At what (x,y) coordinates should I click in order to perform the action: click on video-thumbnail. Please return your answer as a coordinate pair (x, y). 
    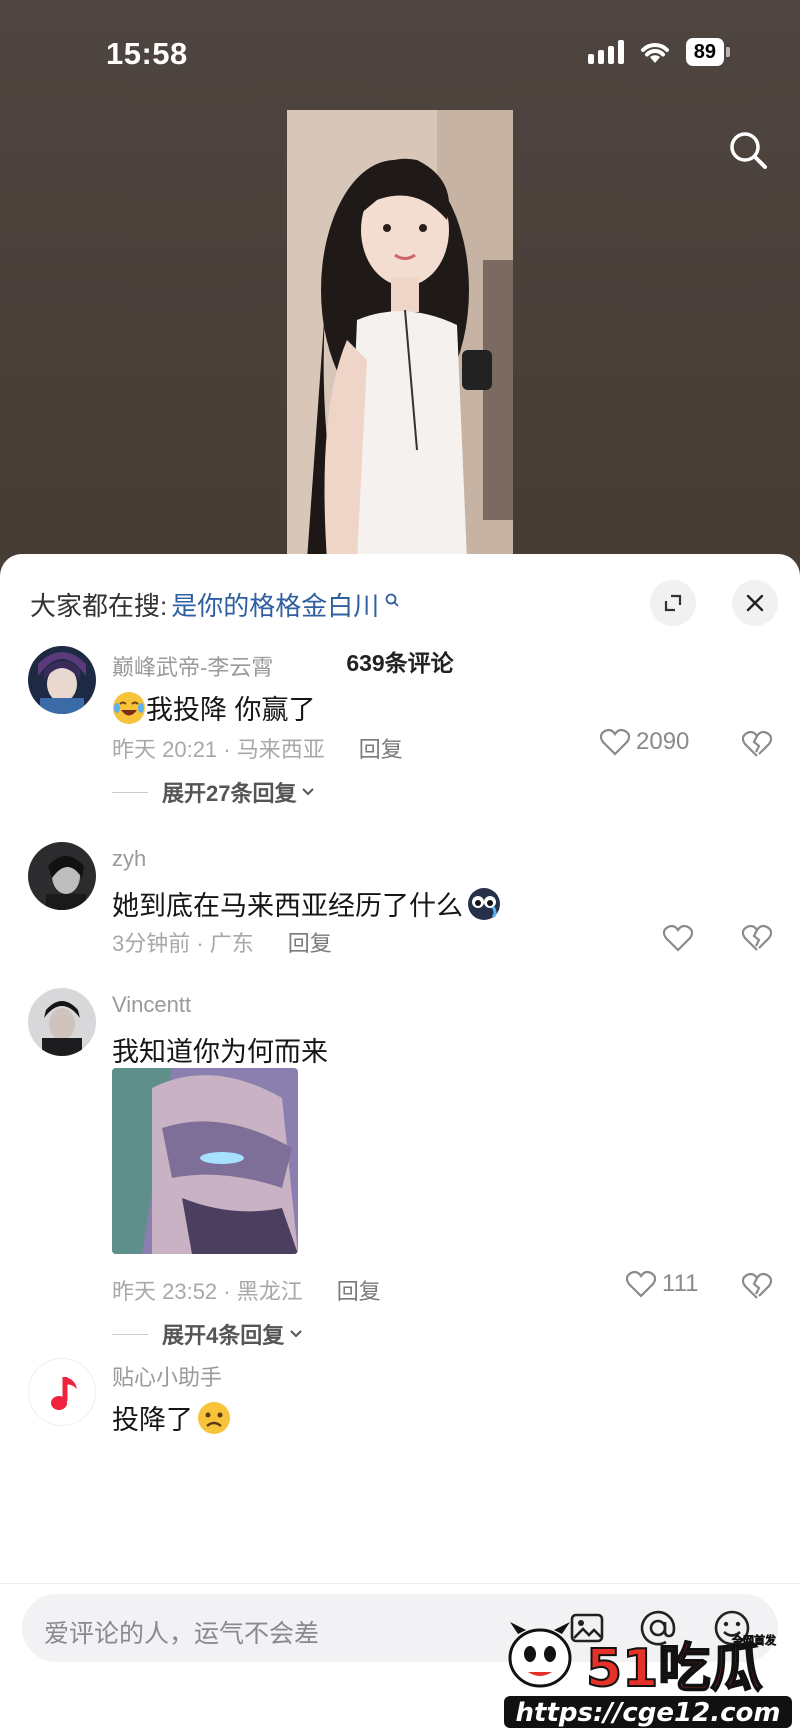
    Looking at the image, I should click on (400, 335).